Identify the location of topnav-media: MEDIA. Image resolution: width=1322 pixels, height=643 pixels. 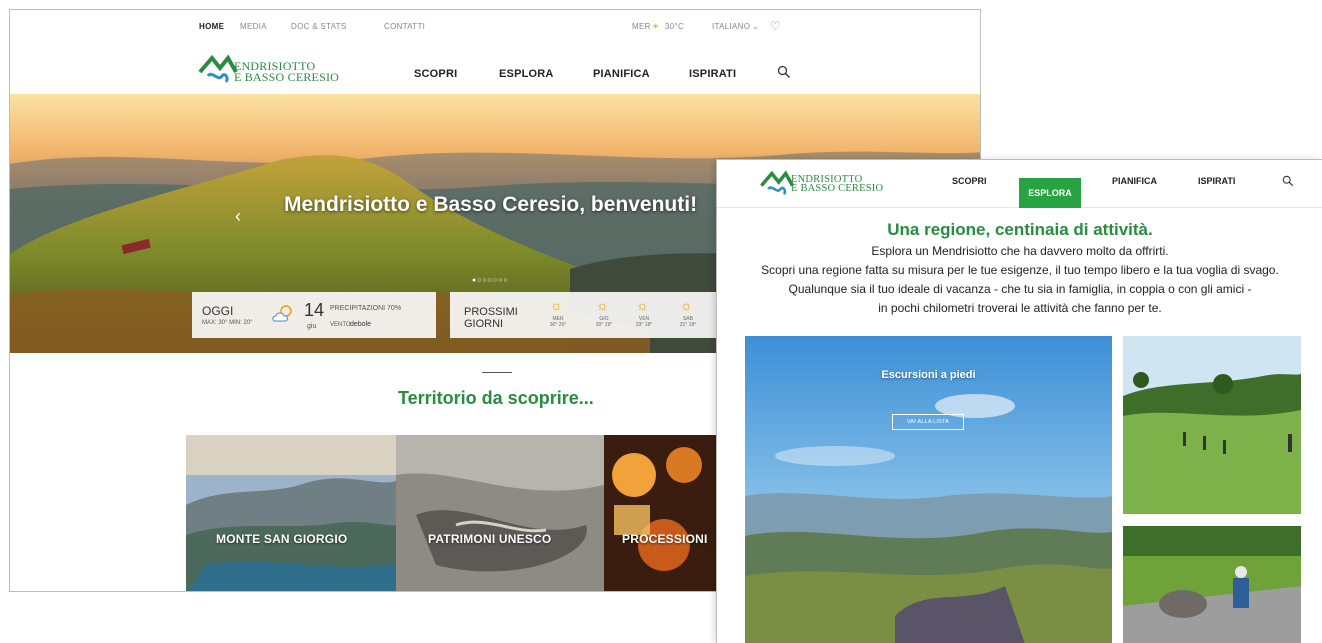
(253, 26).